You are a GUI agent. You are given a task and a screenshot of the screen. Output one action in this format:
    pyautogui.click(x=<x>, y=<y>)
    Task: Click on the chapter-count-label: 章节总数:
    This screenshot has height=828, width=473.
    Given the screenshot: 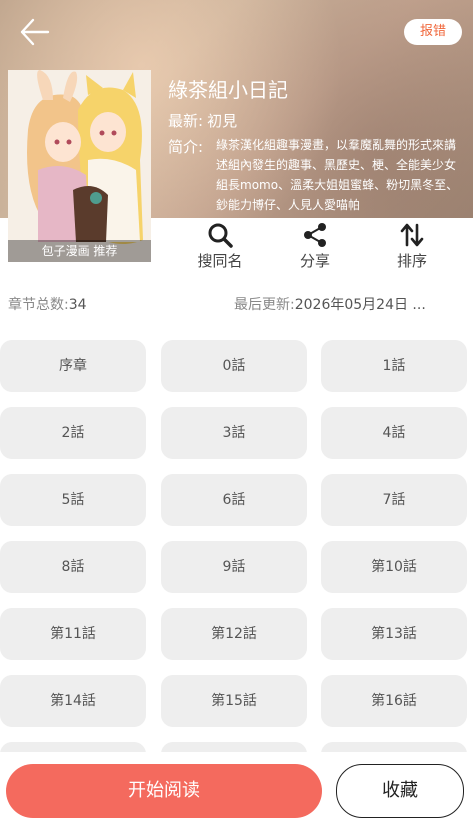 What is the action you would take?
    pyautogui.click(x=38, y=305)
    